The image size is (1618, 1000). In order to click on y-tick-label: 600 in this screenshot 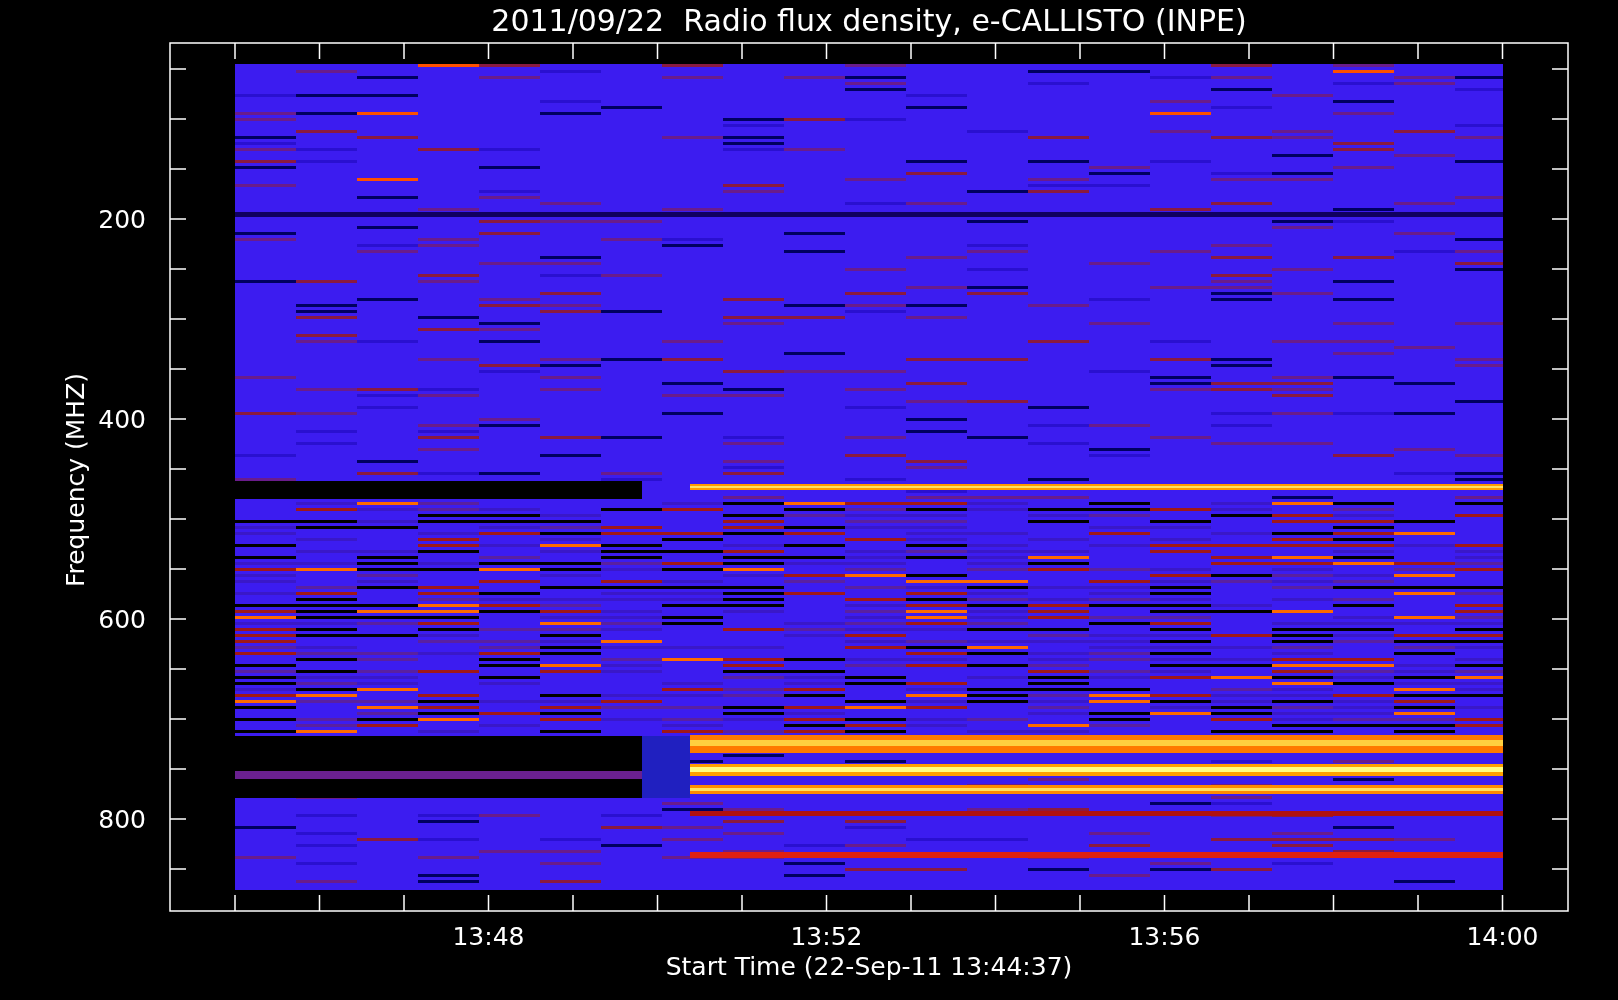, I will do `click(122, 619)`.